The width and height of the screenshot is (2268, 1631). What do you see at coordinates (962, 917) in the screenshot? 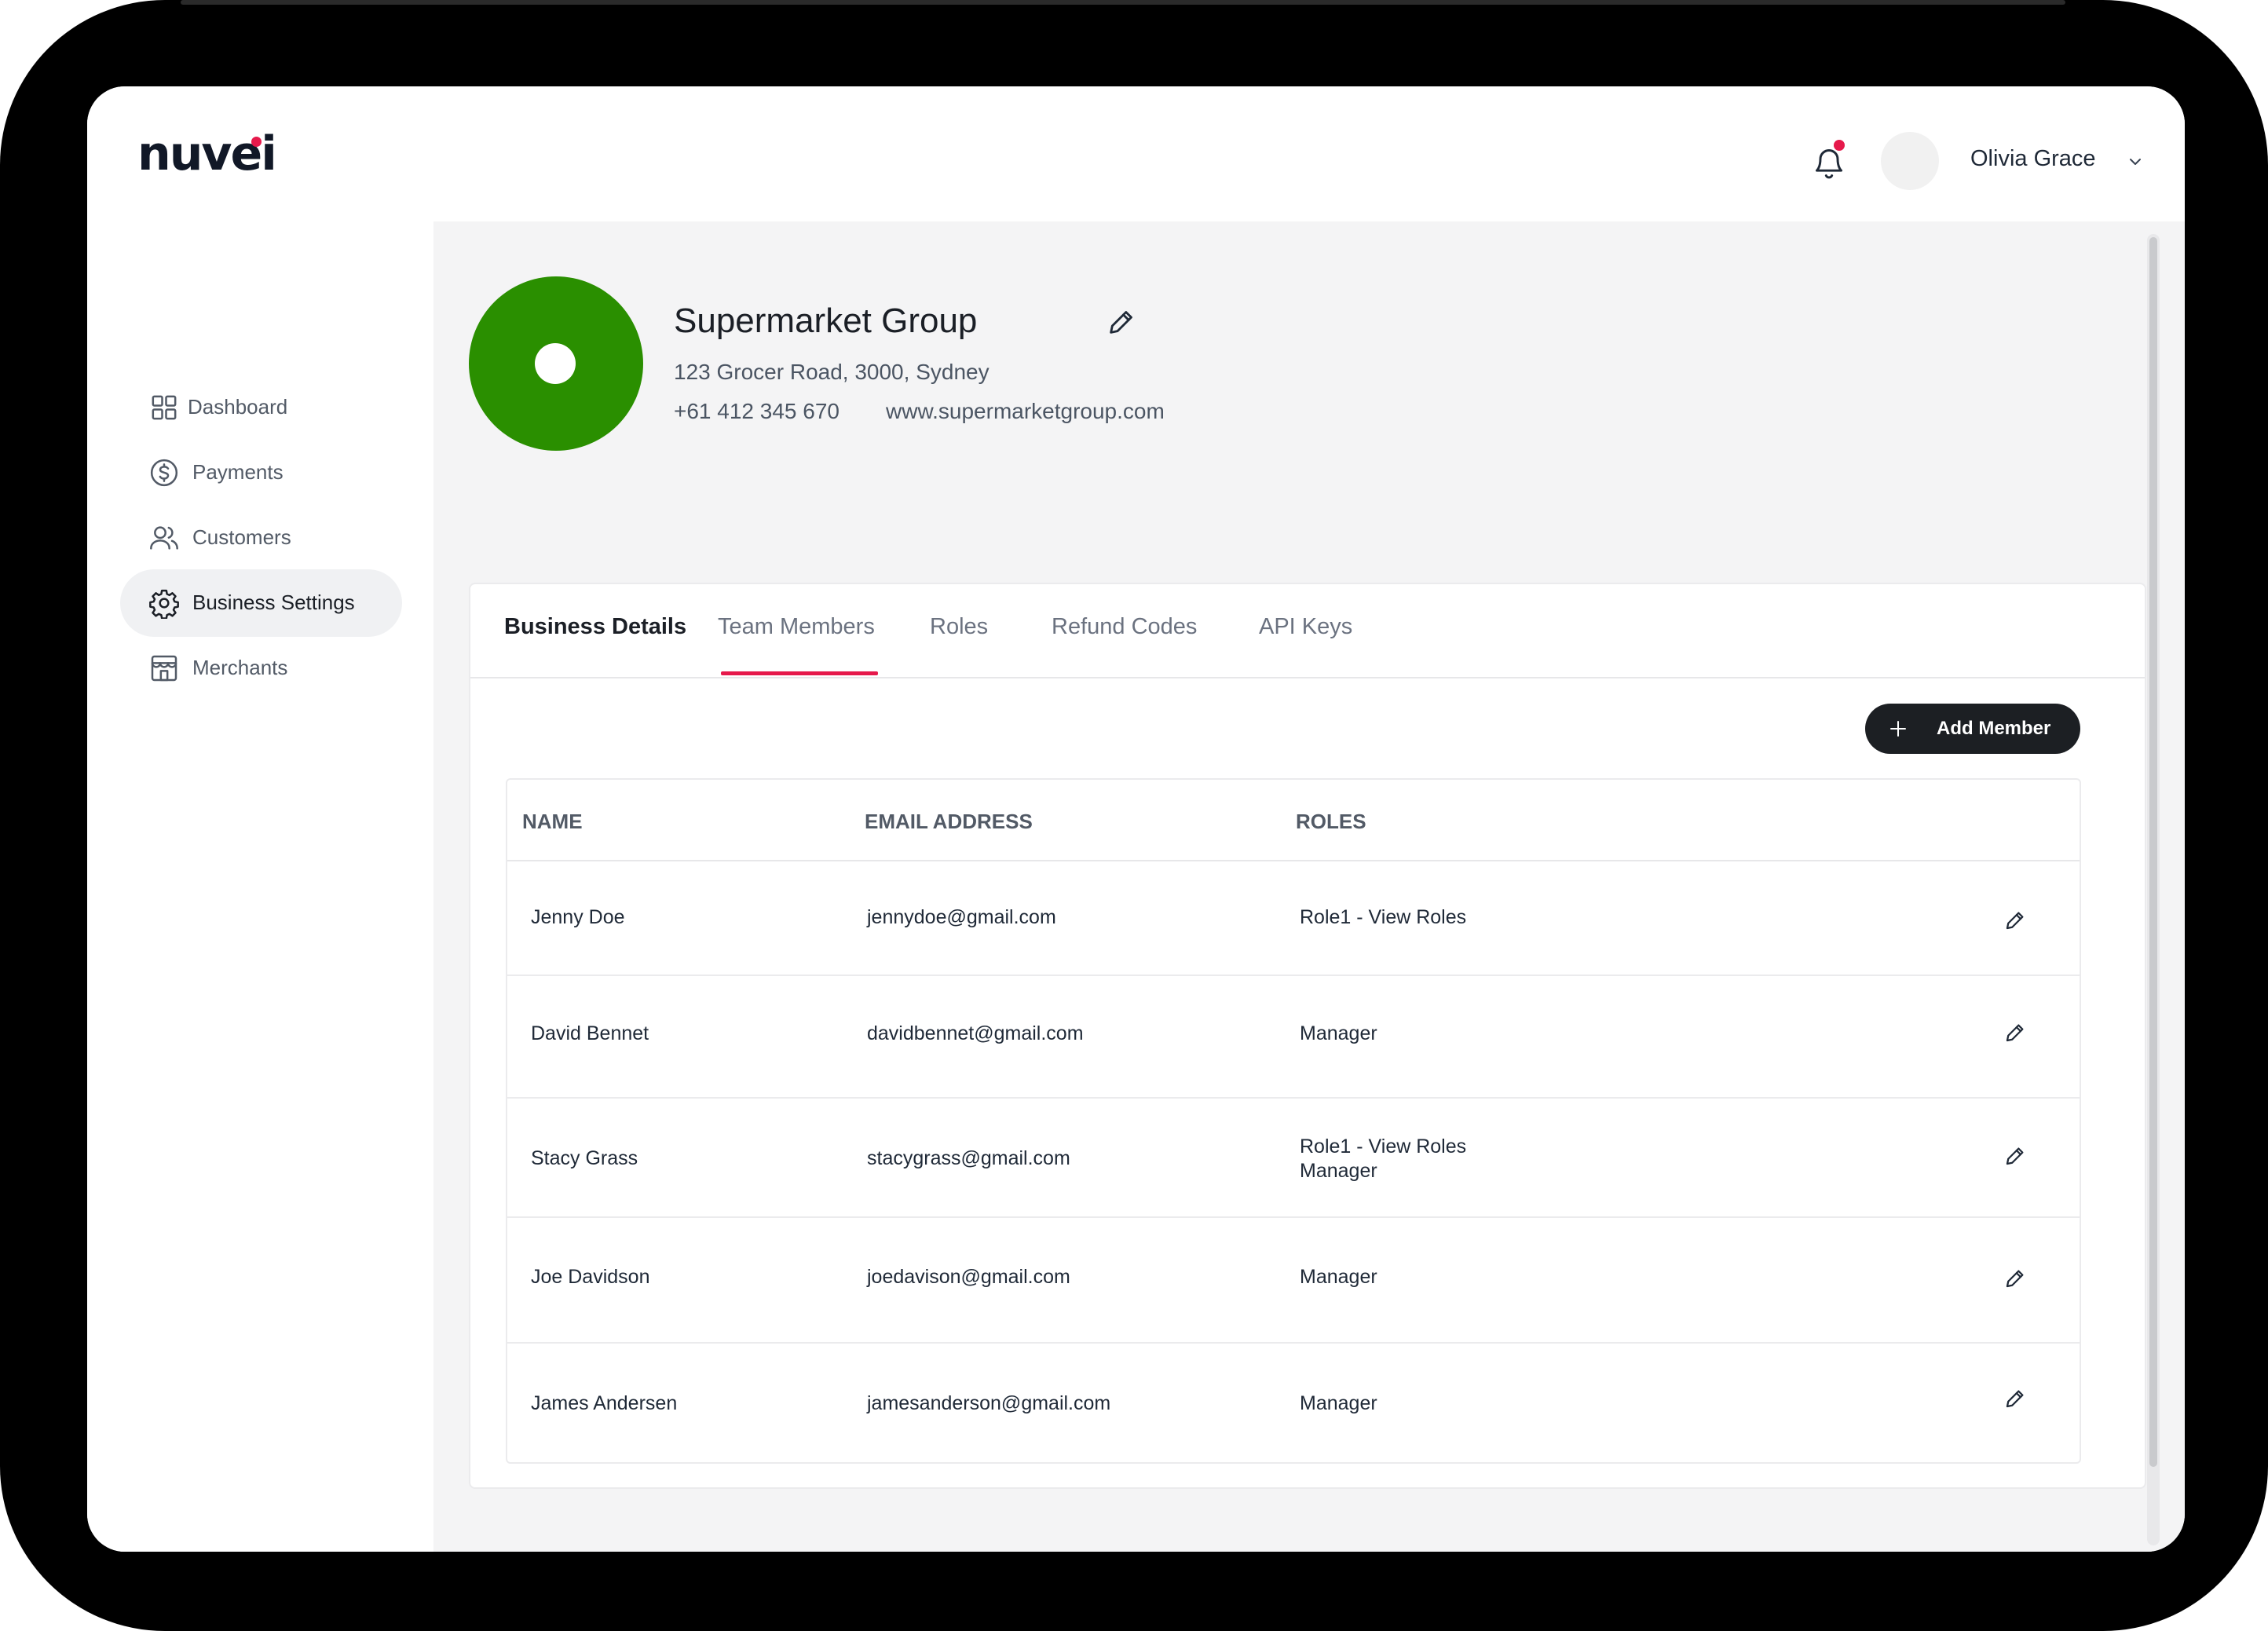
I see `member-email: jennydoe@gmail.com` at bounding box center [962, 917].